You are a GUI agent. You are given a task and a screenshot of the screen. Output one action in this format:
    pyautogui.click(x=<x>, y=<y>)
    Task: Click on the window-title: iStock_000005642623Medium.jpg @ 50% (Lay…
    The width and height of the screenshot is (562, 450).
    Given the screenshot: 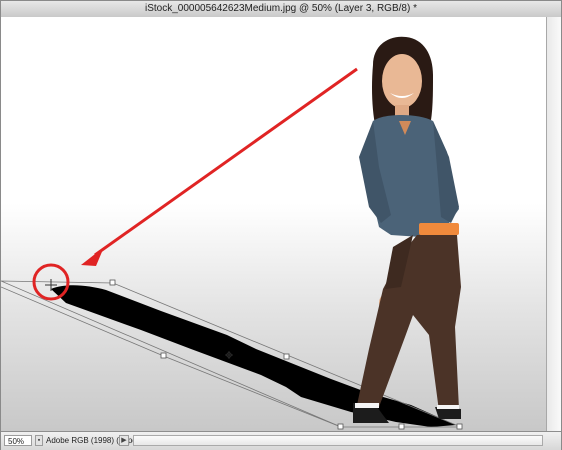 What is the action you would take?
    pyautogui.click(x=281, y=8)
    